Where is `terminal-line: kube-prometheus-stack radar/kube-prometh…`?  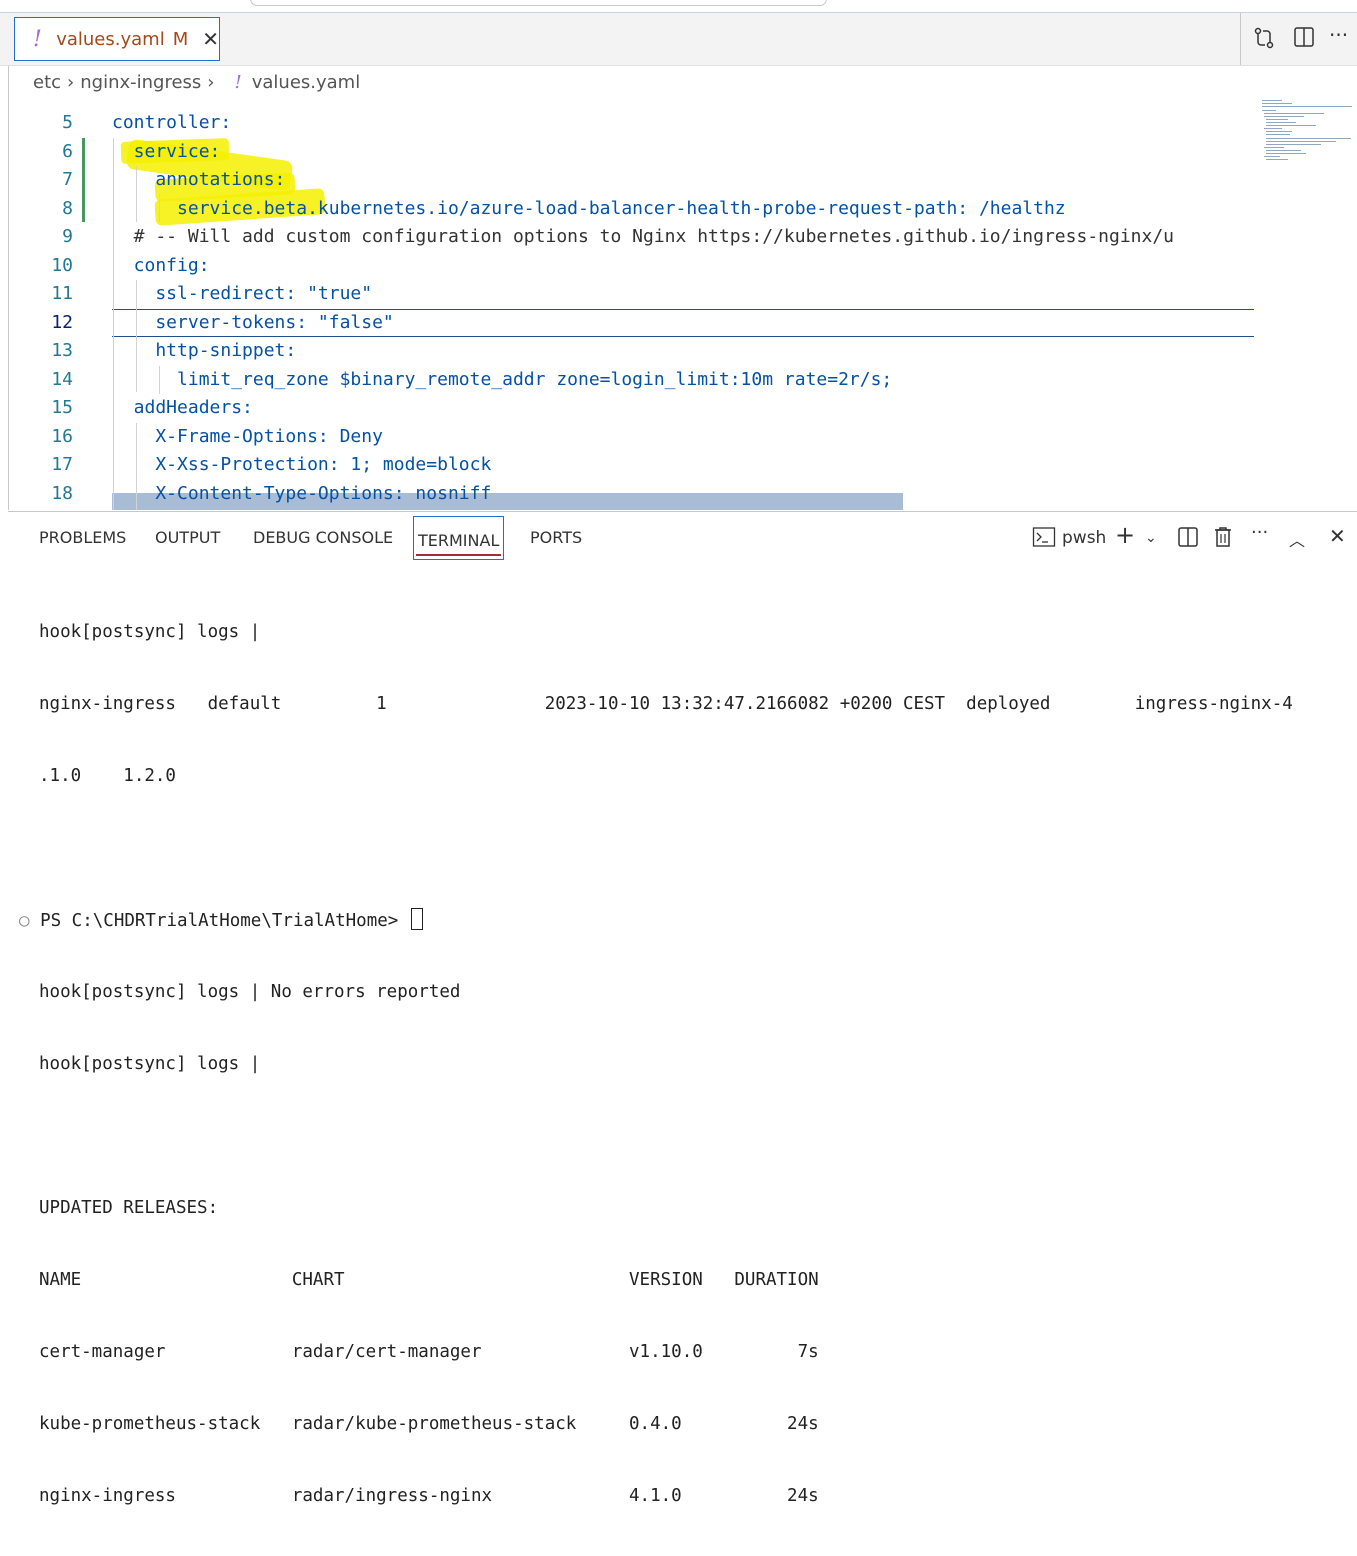
terminal-line: kube-prometheus-stack radar/kube-prometh… is located at coordinates (429, 1424).